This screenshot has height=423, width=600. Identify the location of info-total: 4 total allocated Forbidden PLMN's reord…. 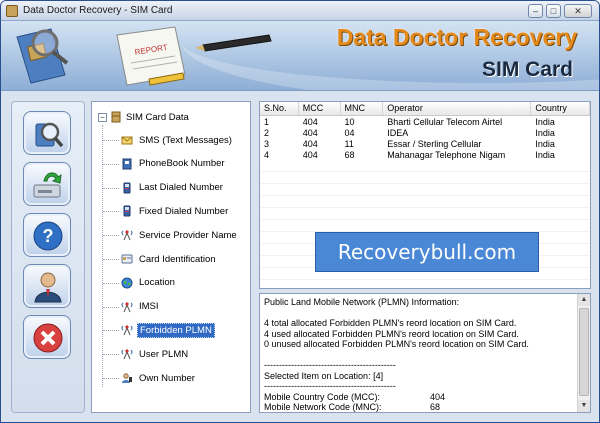
(390, 323).